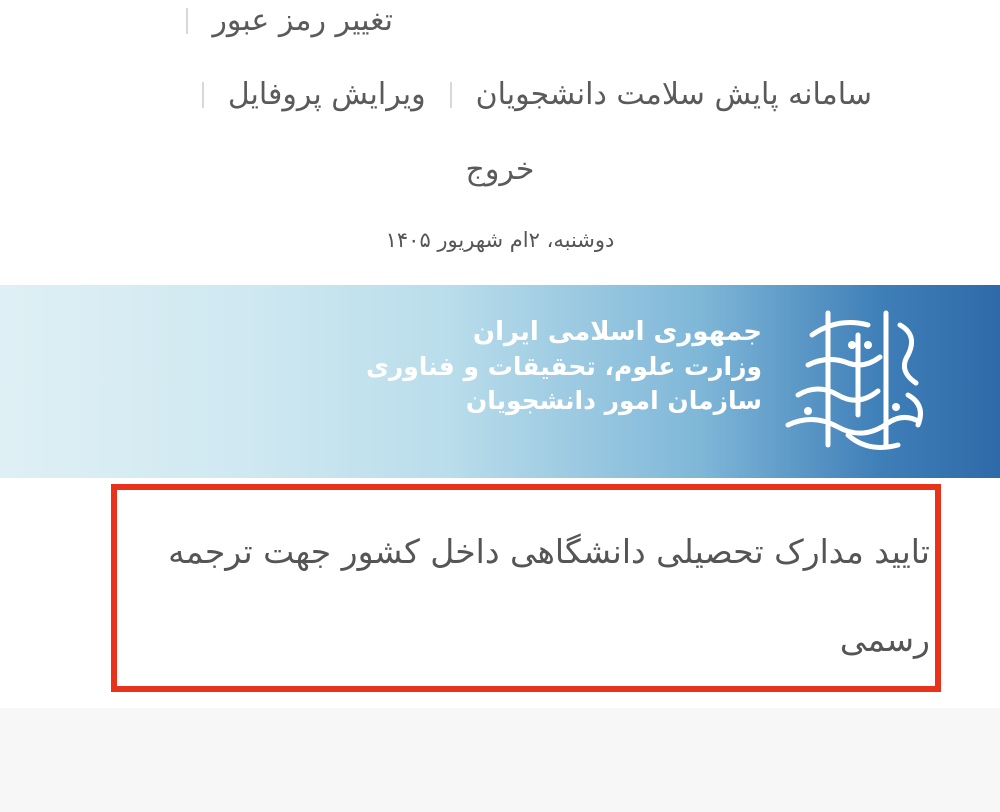  Describe the element at coordinates (617, 332) in the screenshot. I see `banner-line-country: جمهوری اسلامی ایران` at that location.